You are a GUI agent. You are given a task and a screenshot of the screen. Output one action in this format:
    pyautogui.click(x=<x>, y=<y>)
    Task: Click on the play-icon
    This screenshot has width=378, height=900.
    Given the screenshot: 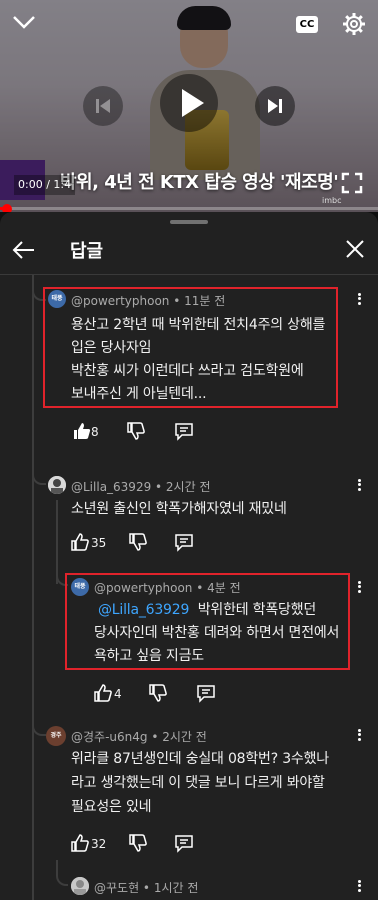 What is the action you would take?
    pyautogui.click(x=193, y=103)
    